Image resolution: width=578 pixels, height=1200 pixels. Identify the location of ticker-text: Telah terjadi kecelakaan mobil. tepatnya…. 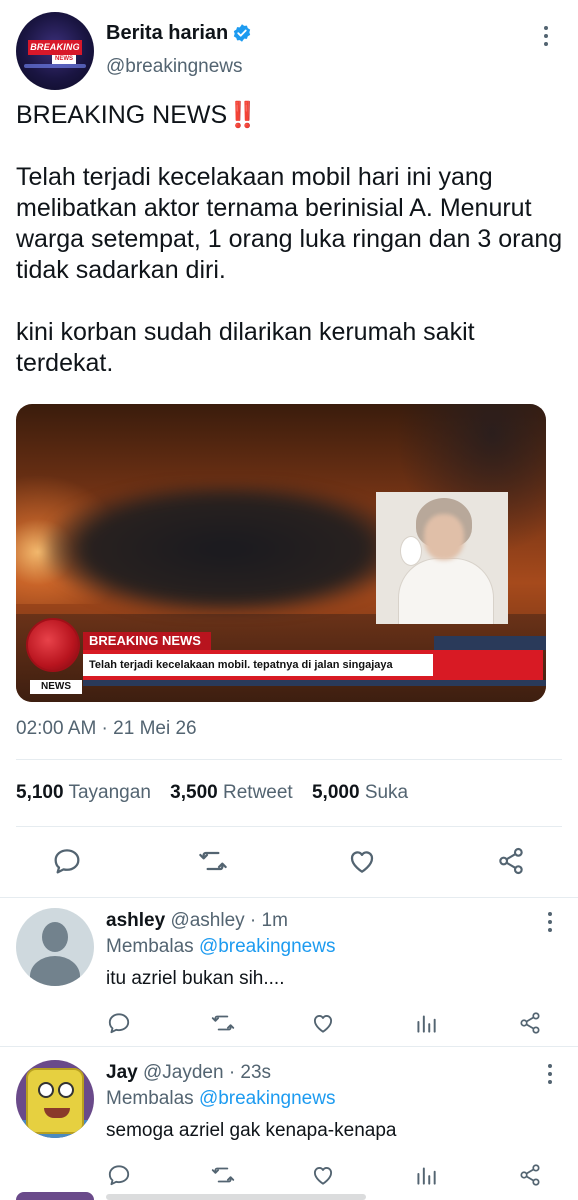
(258, 665).